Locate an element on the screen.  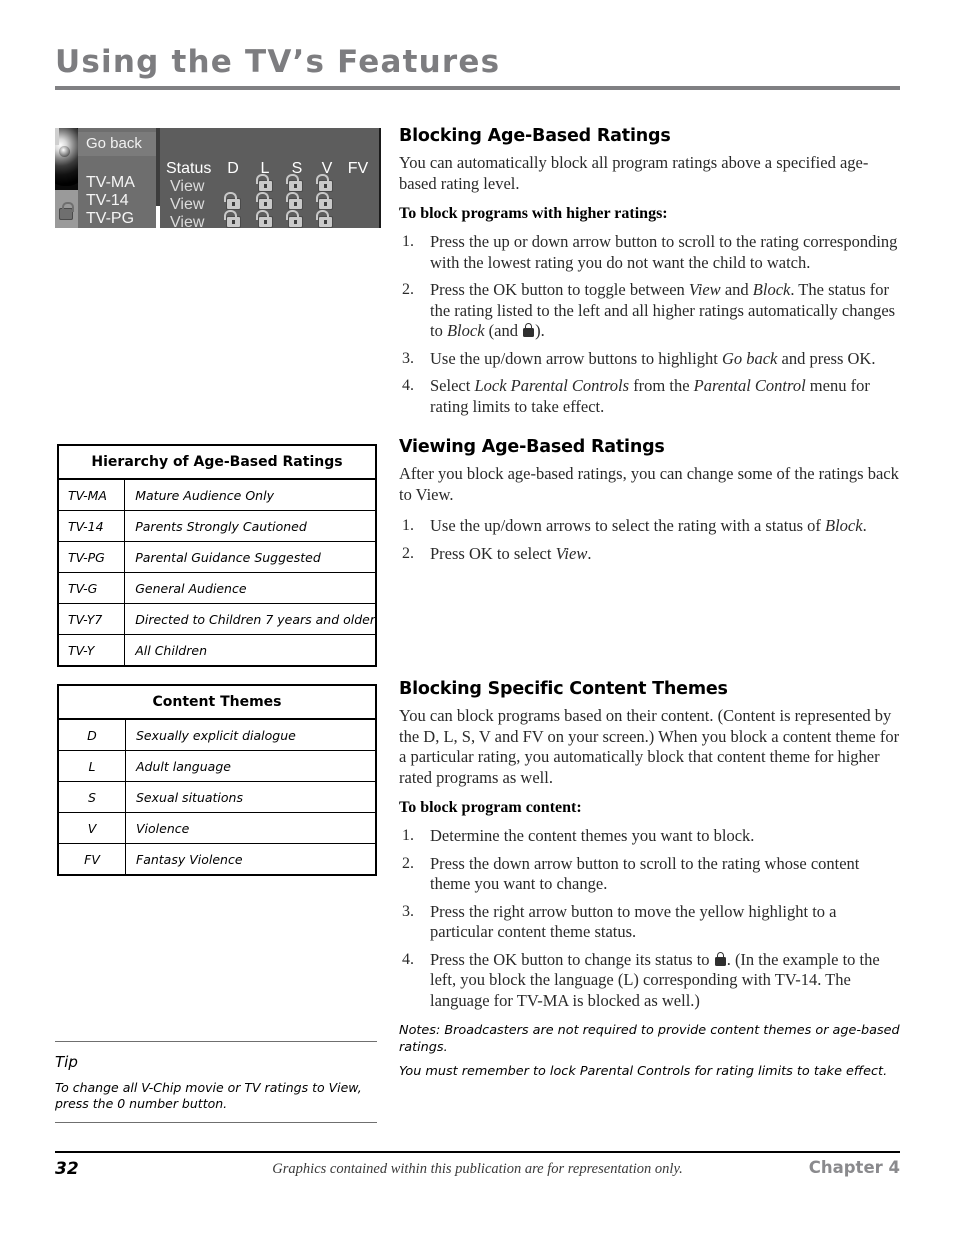
run-in-heading-block-content: To block program content: is located at coordinates (490, 807).